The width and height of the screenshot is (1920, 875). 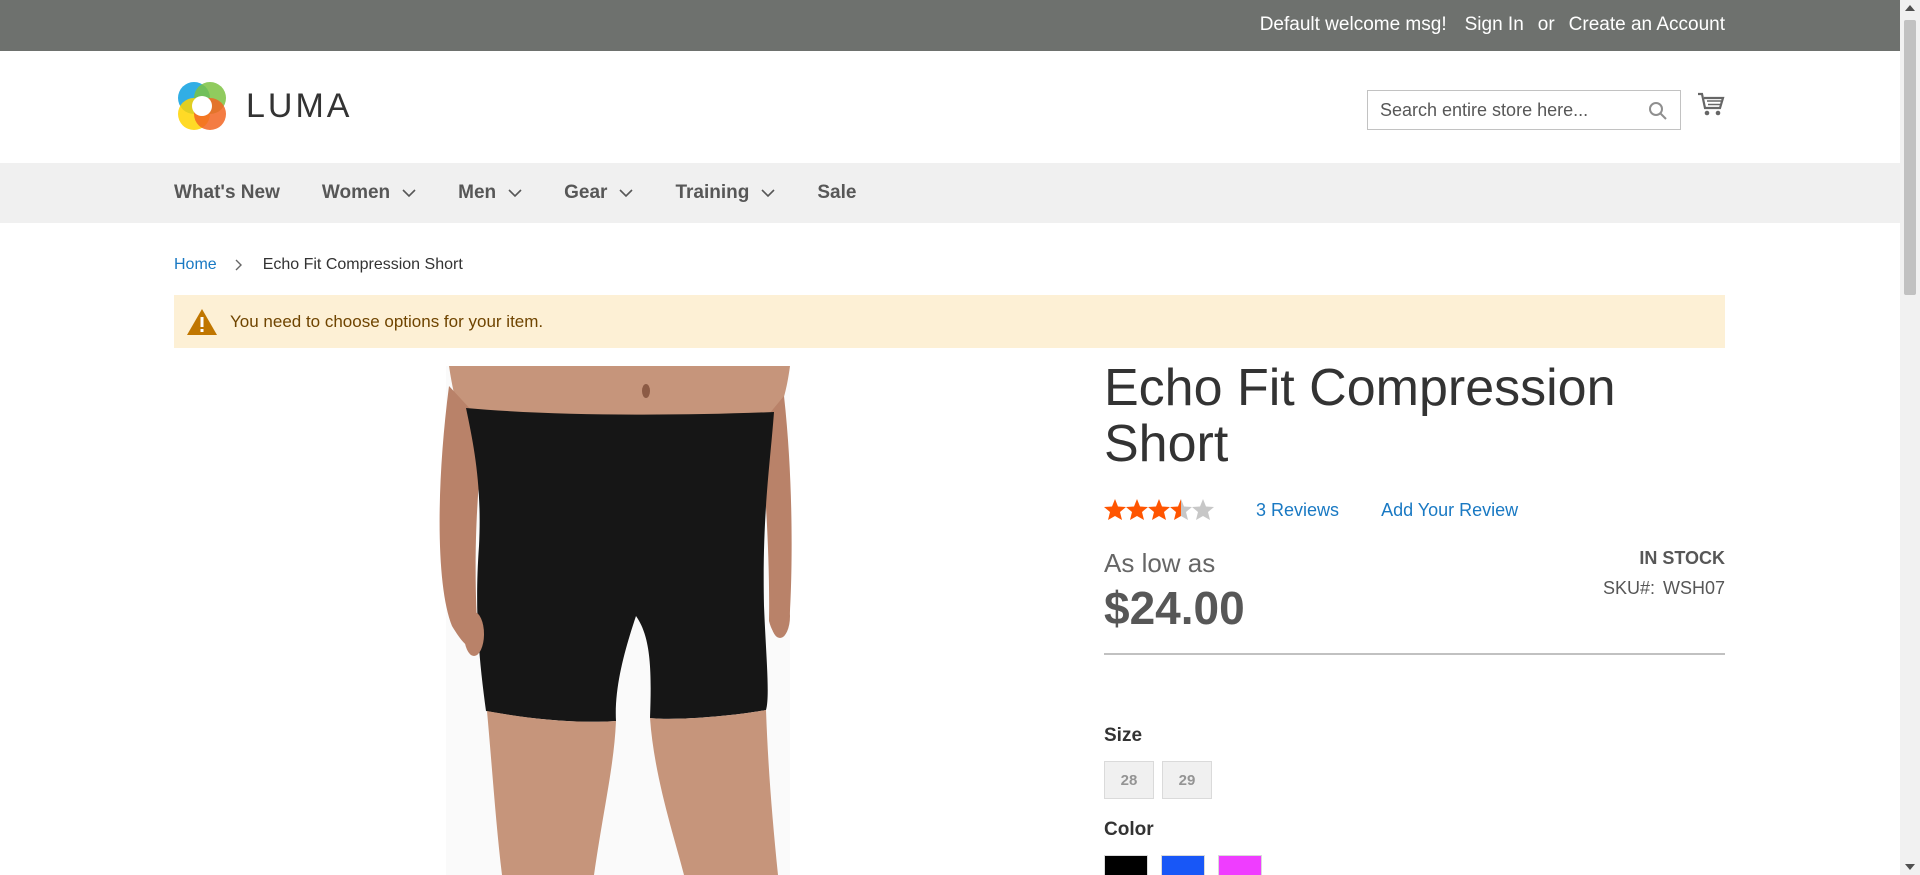 I want to click on nav-item-label: Training, so click(x=712, y=192).